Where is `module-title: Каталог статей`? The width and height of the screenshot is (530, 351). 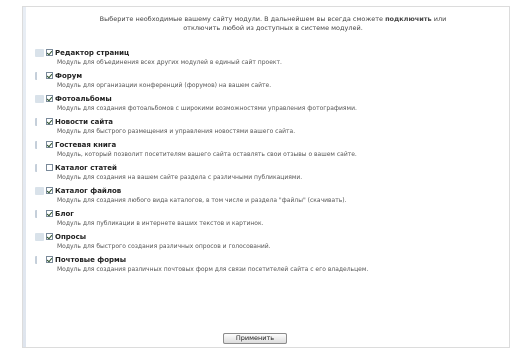 module-title: Каталог статей is located at coordinates (86, 168).